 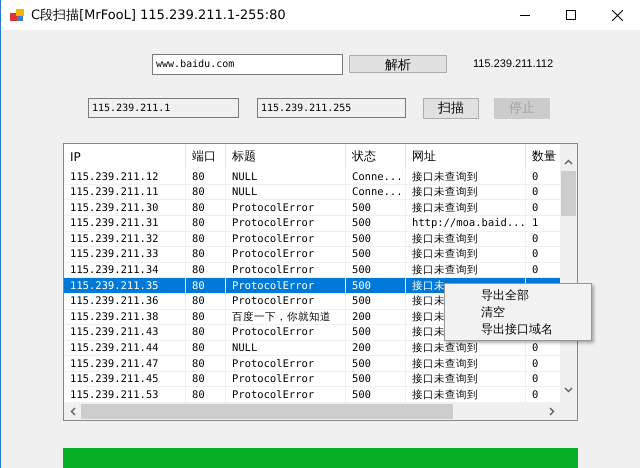 What do you see at coordinates (125, 177) in the screenshot?
I see `table-cell: 115.239.211.12` at bounding box center [125, 177].